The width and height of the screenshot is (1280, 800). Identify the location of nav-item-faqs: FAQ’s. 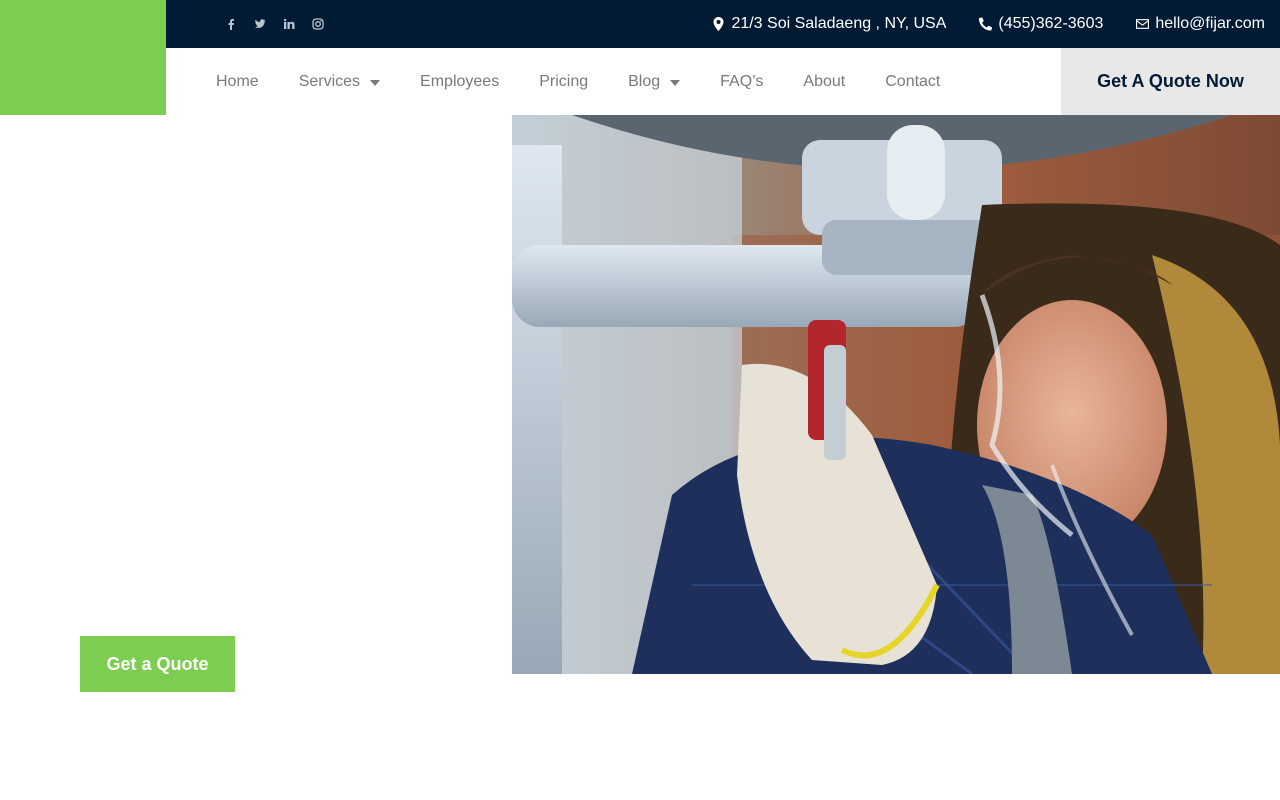
(741, 81).